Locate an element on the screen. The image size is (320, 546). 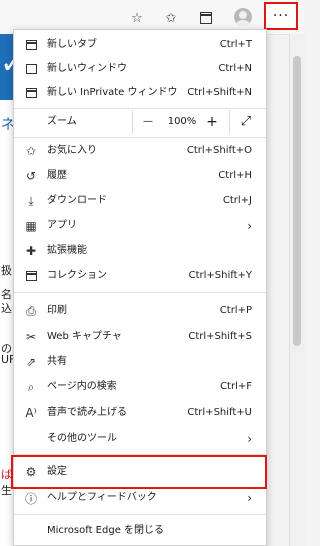
menu-item-label: 新しい InPrivate ウィンドウ is located at coordinates (112, 92).